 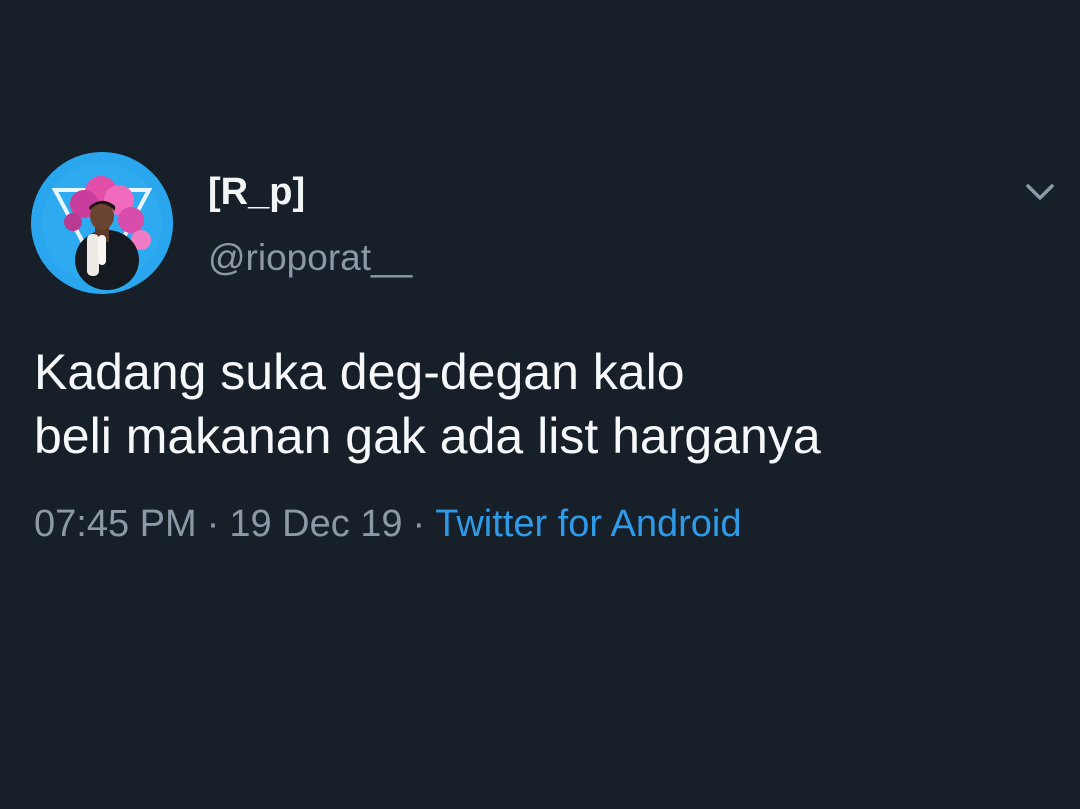 I want to click on tweet-date: 19 Dec 19, so click(x=316, y=524).